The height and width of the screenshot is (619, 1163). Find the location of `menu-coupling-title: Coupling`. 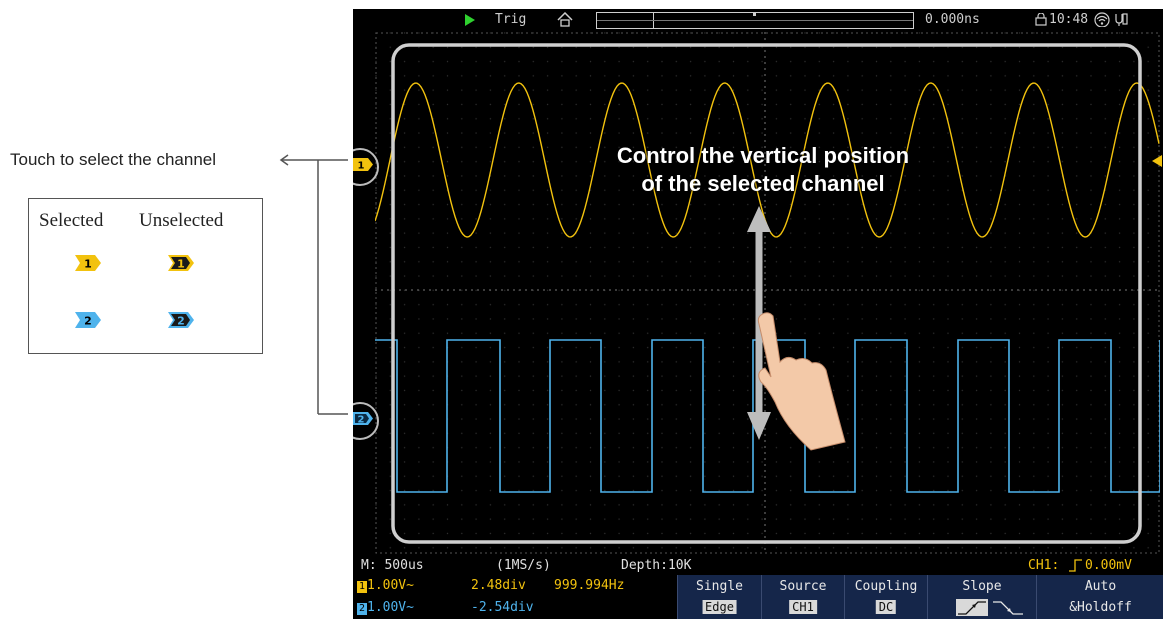

menu-coupling-title: Coupling is located at coordinates (886, 586).